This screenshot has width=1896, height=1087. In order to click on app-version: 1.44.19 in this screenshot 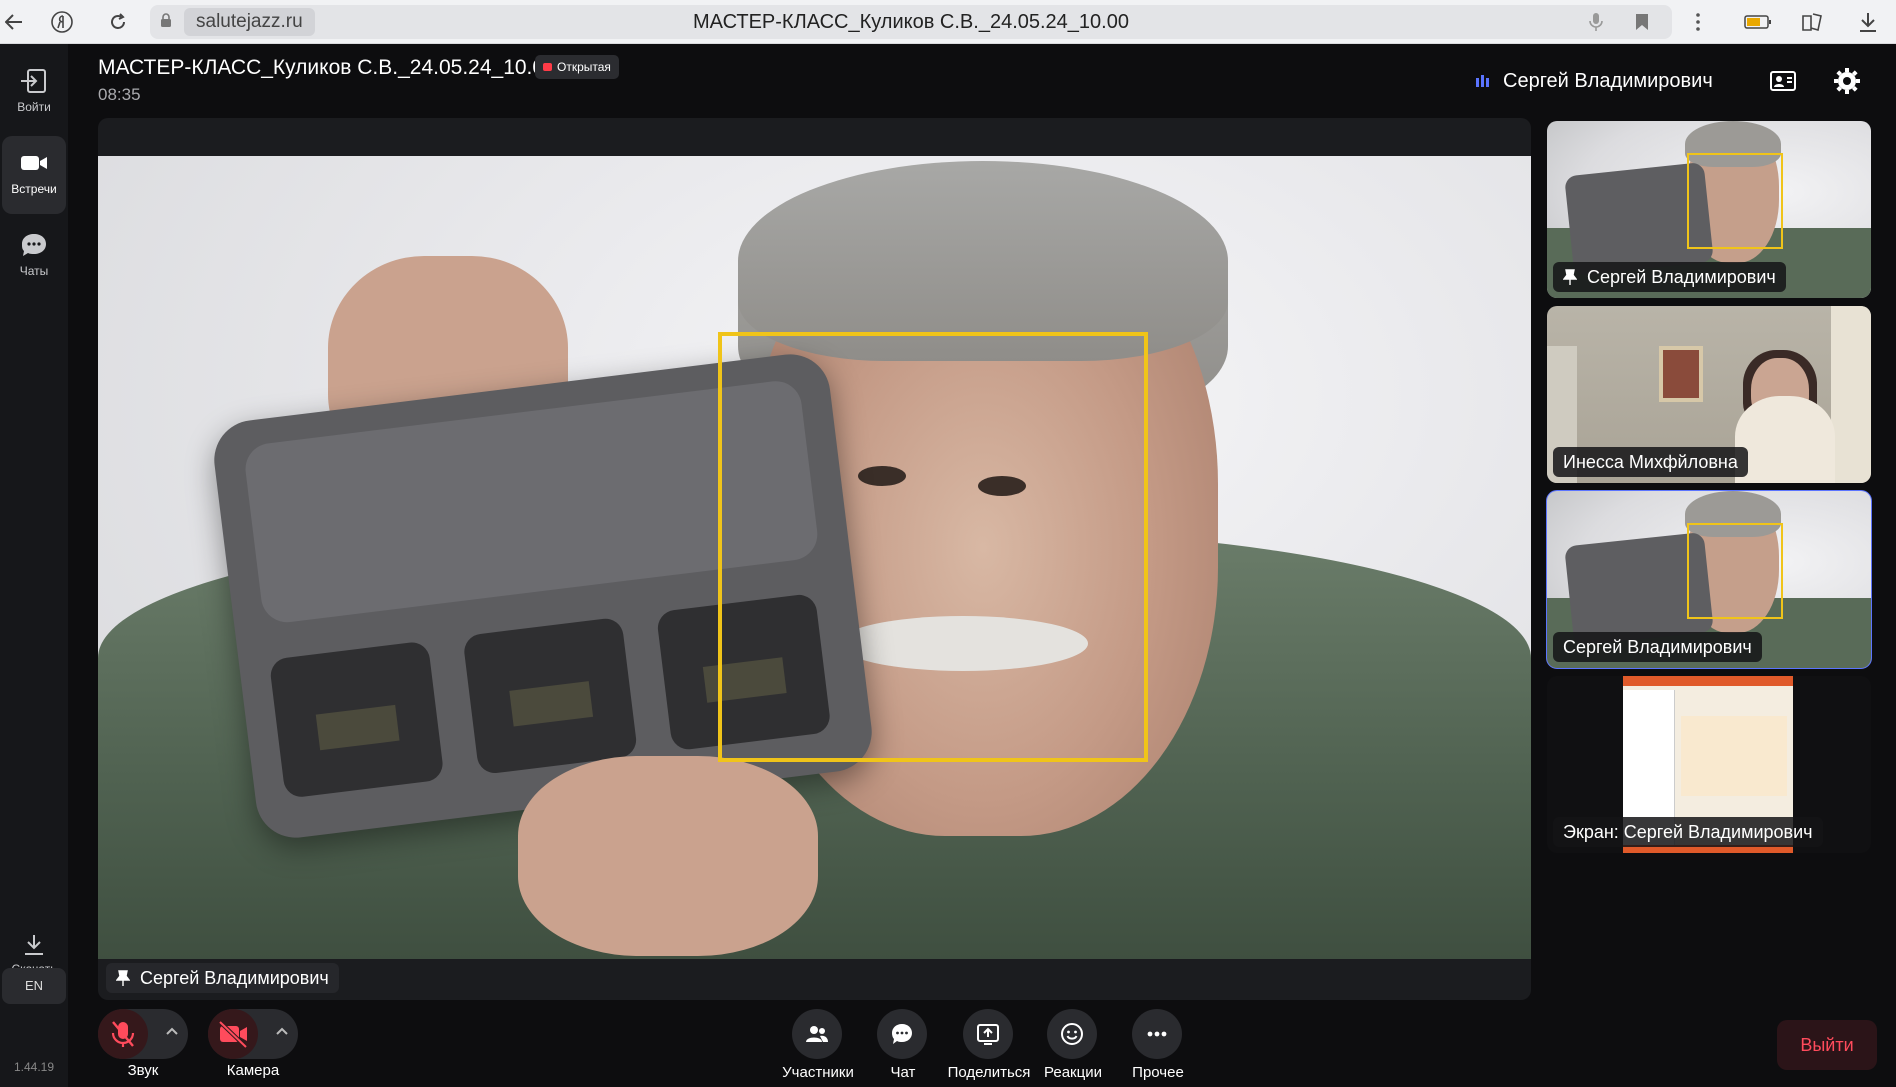, I will do `click(34, 1067)`.